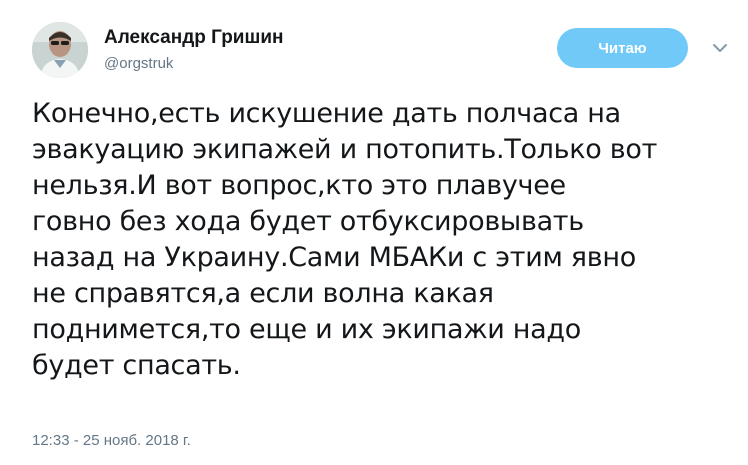  What do you see at coordinates (263, 293) in the screenshot?
I see `tweet-text-line: не справятся,а если волна какая` at bounding box center [263, 293].